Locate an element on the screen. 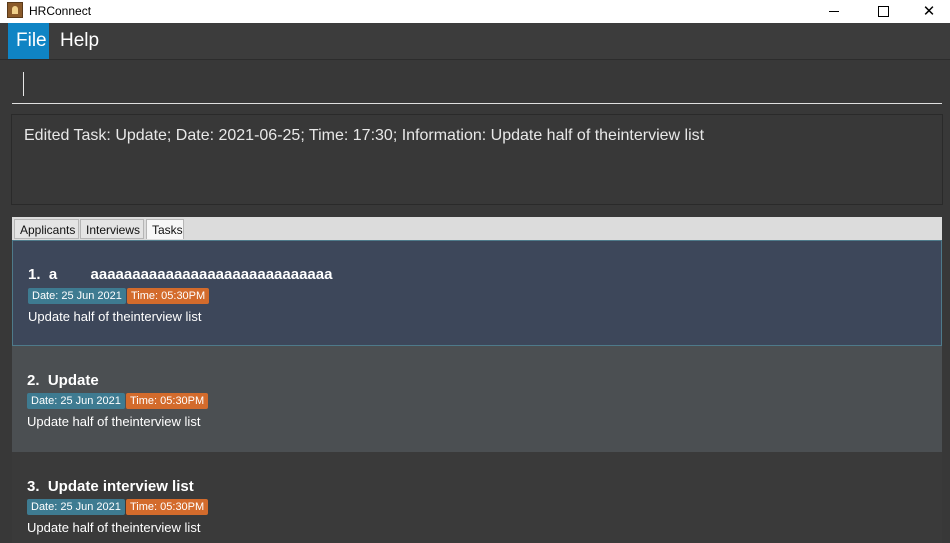  menu-help: Help is located at coordinates (79, 41).